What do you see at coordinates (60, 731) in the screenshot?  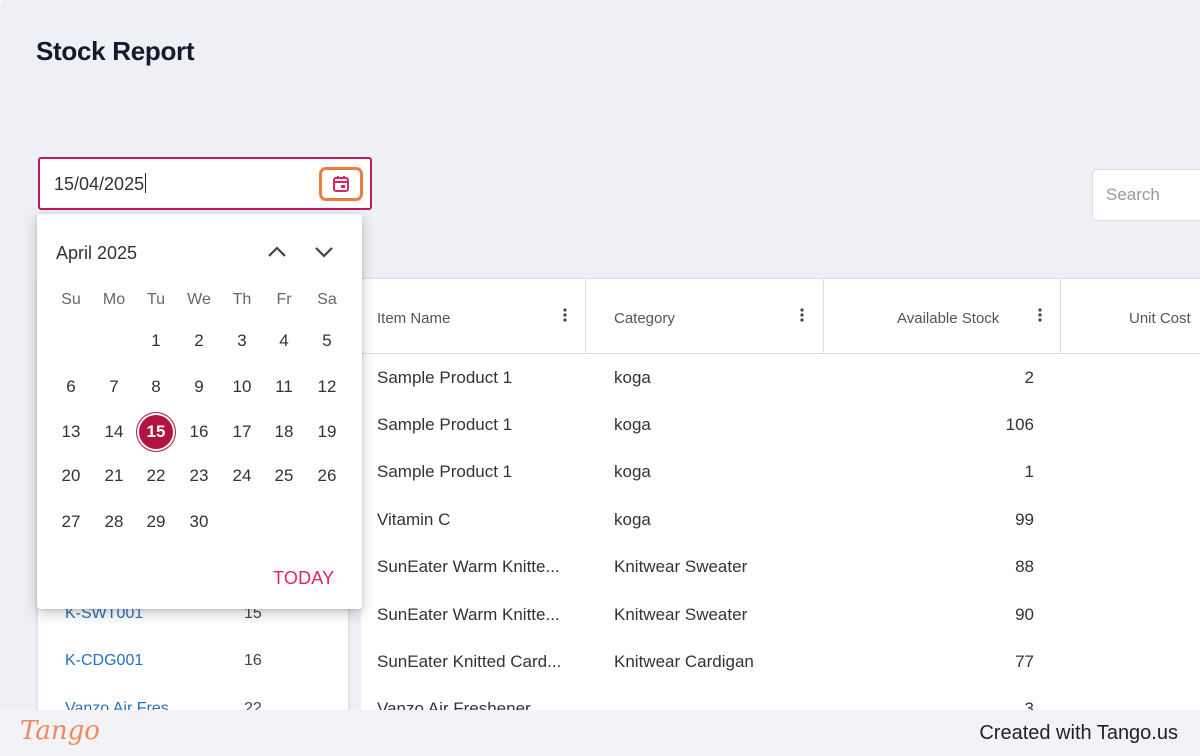 I see `tango-logo: Tango` at bounding box center [60, 731].